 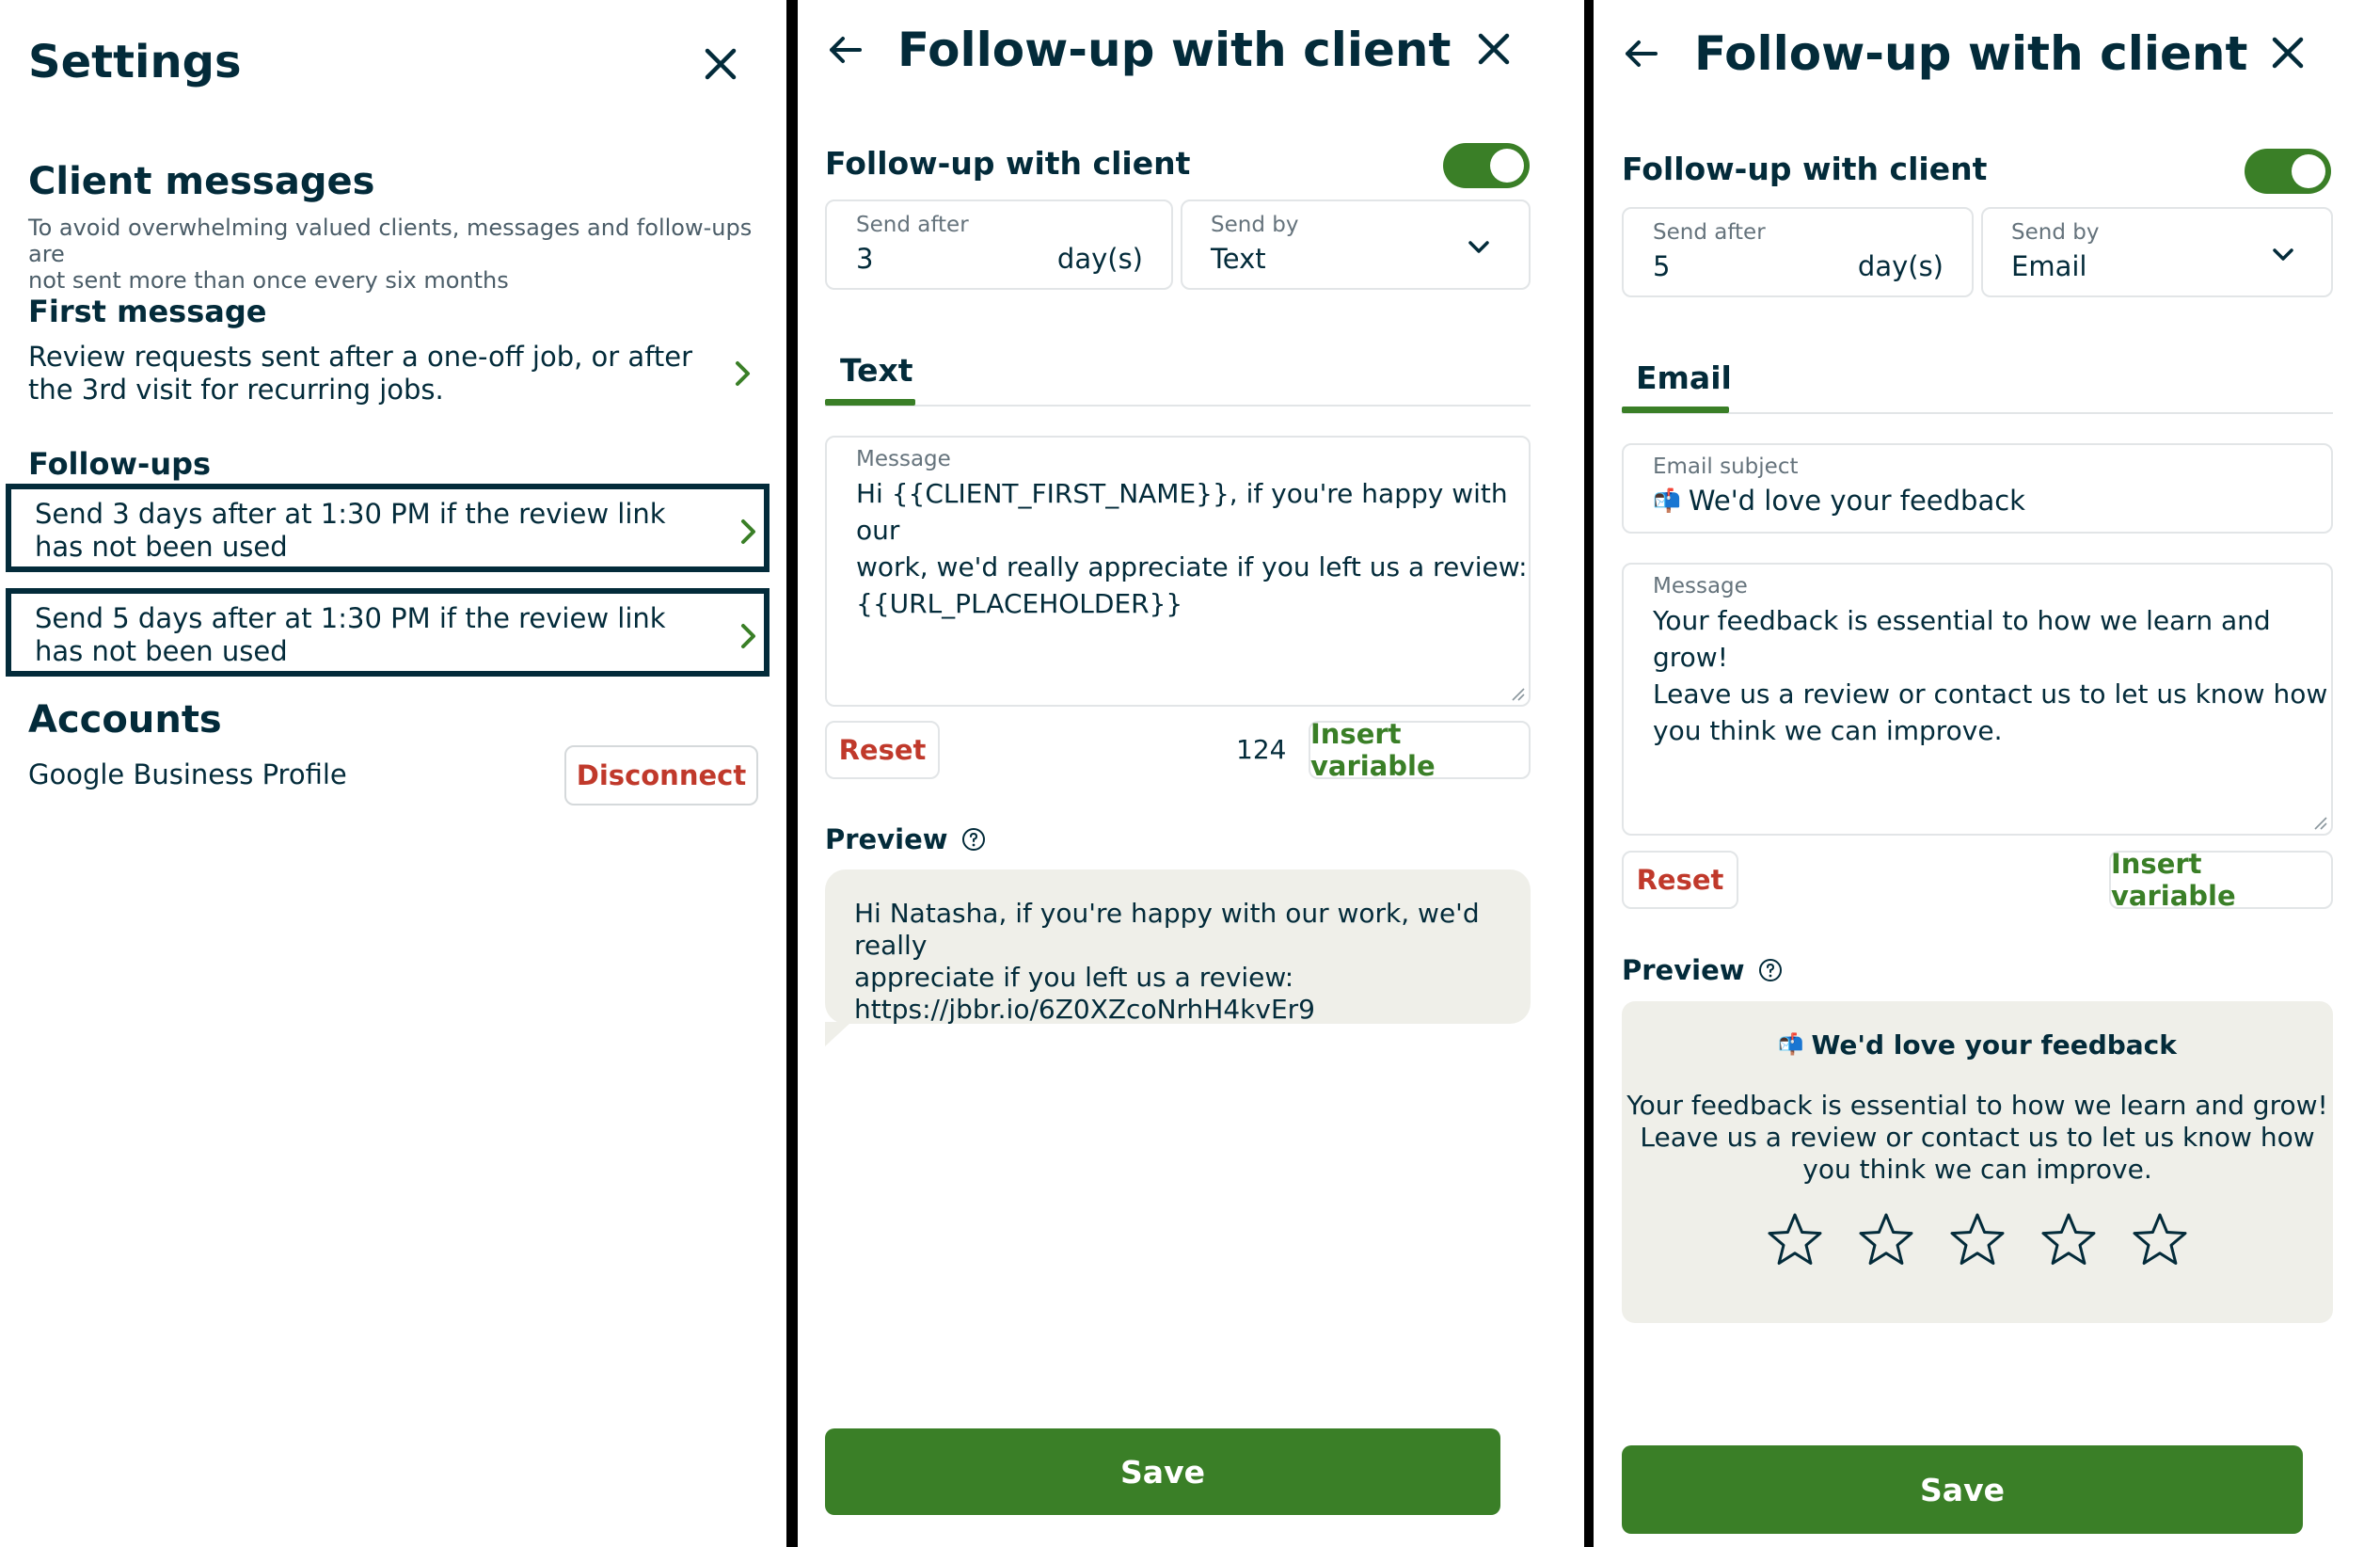 I want to click on email-subject-field: Email subject 📬 We'd love your feedback, so click(x=1978, y=488).